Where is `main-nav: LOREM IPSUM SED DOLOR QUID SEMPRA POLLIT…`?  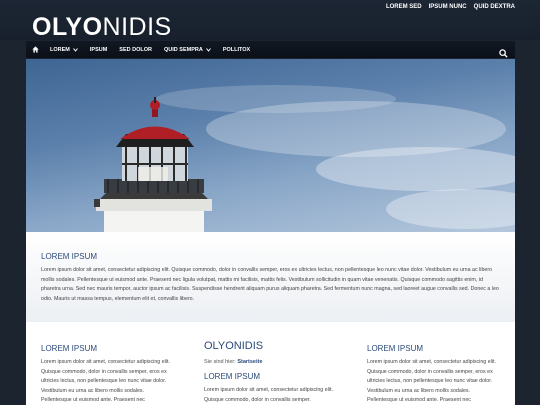
main-nav: LOREM IPSUM SED DOLOR QUID SEMPRA POLLIT… is located at coordinates (270, 49).